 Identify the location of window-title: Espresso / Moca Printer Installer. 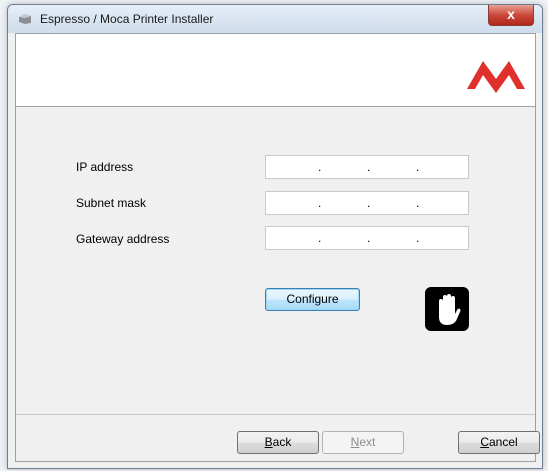
(127, 19).